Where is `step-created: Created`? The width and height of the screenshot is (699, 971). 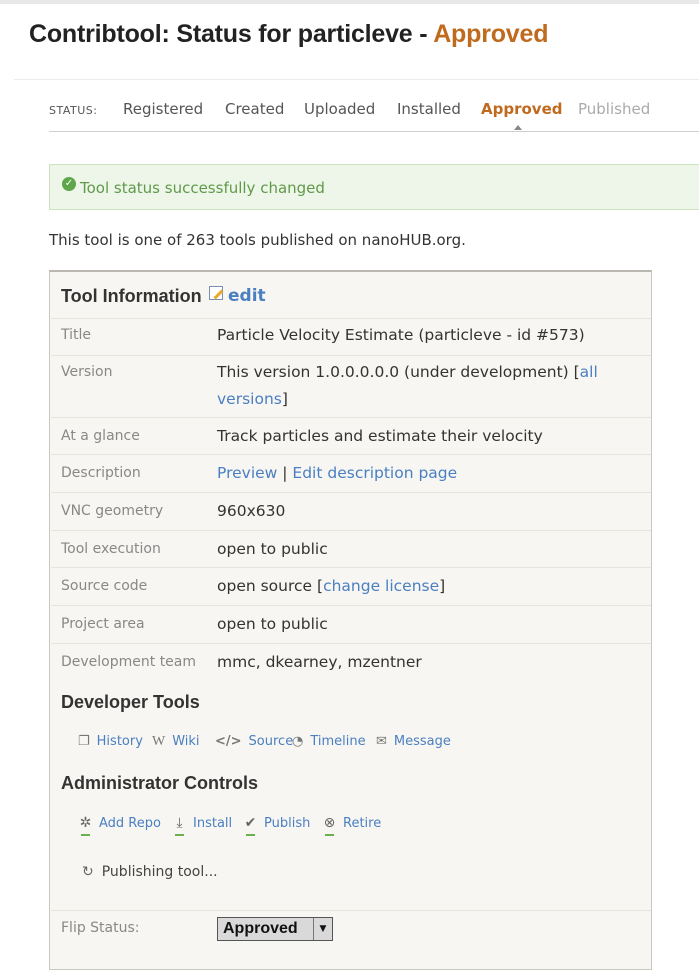 step-created: Created is located at coordinates (254, 109).